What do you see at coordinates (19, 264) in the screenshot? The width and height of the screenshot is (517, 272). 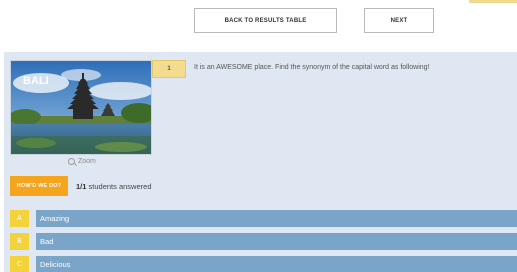 I see `option-letter: C` at bounding box center [19, 264].